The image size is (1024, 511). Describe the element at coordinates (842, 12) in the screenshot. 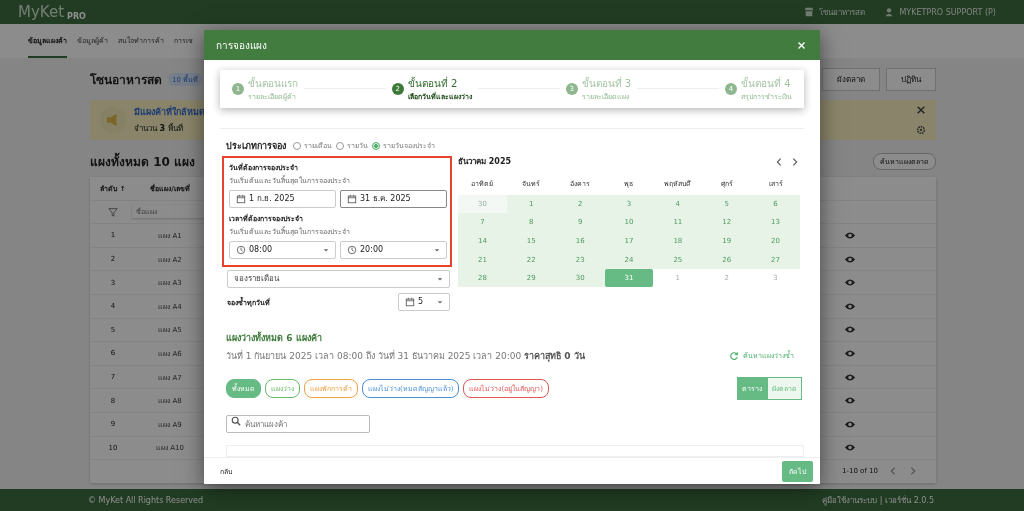

I see `zone-name: โซนอาหารสด` at that location.